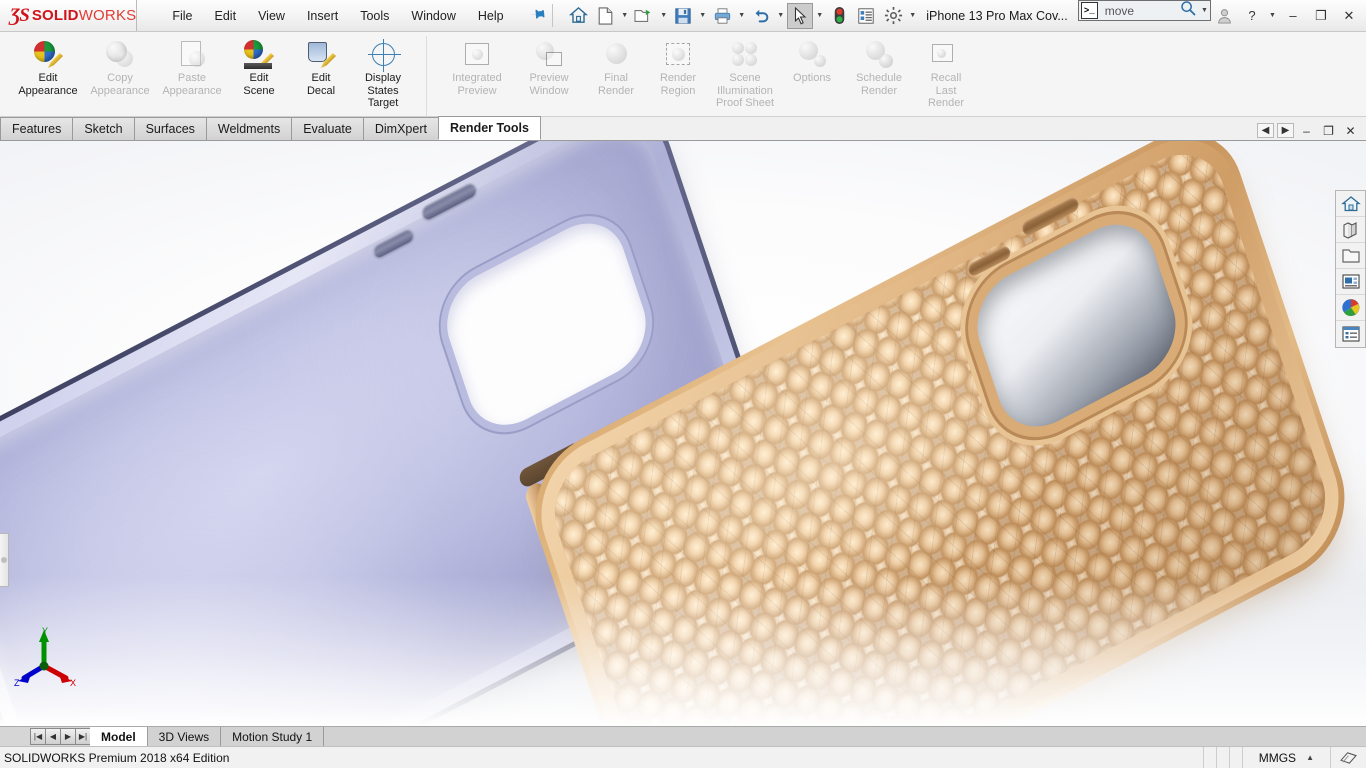 This screenshot has width=1366, height=768. What do you see at coordinates (321, 54) in the screenshot?
I see `edit-decal-icon` at bounding box center [321, 54].